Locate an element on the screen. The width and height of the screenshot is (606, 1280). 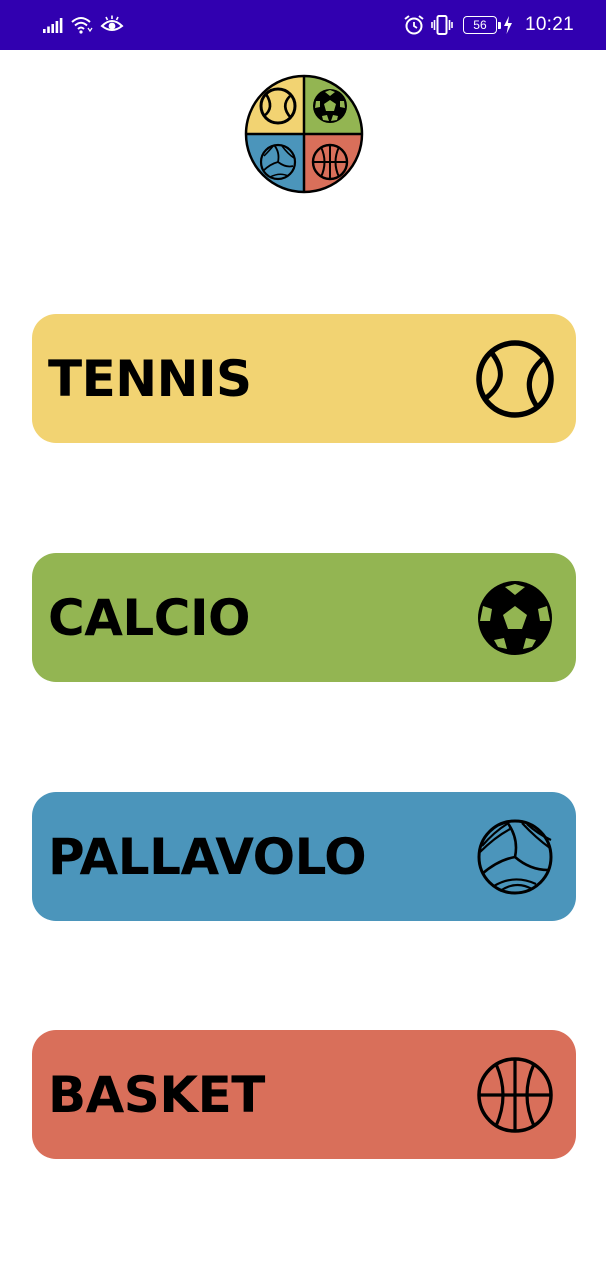
eye-icon is located at coordinates (112, 23).